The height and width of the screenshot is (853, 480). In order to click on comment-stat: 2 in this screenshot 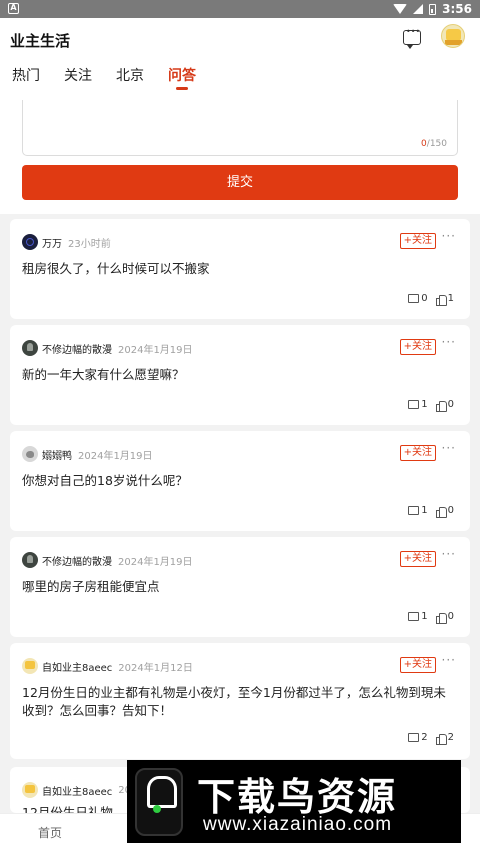, I will do `click(418, 737)`.